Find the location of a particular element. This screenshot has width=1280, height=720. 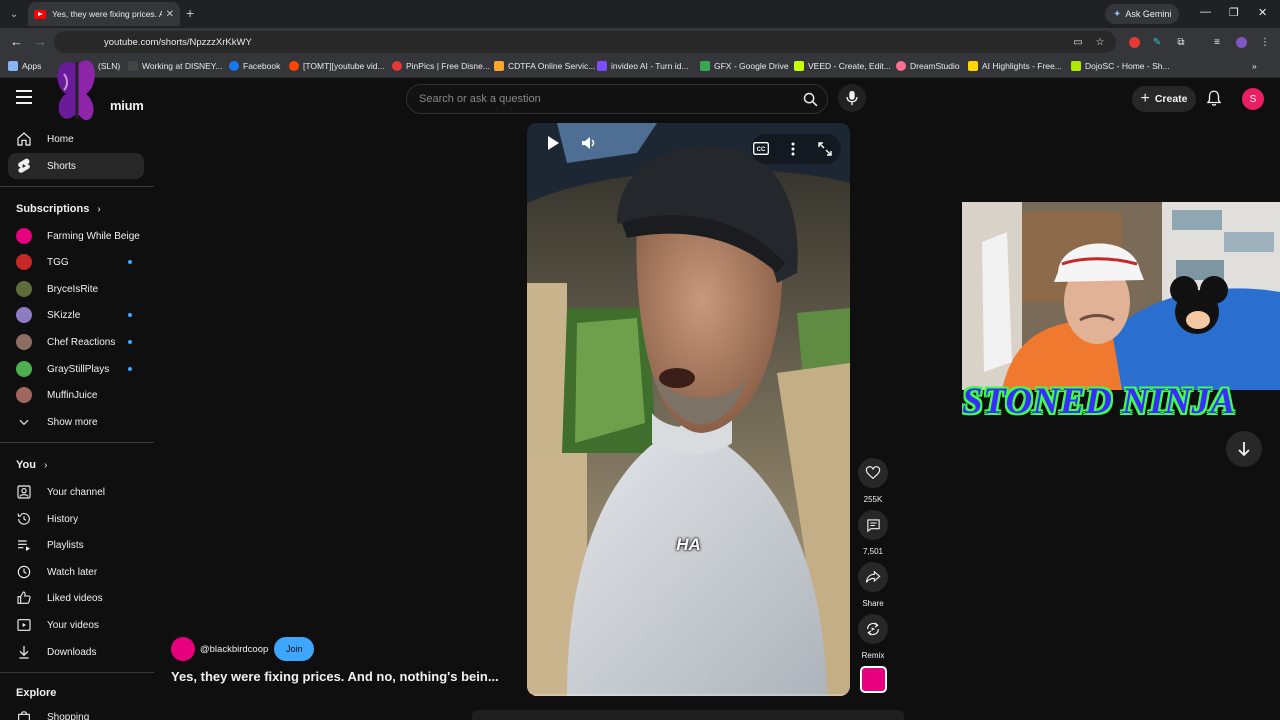

next-short-button is located at coordinates (1244, 449).